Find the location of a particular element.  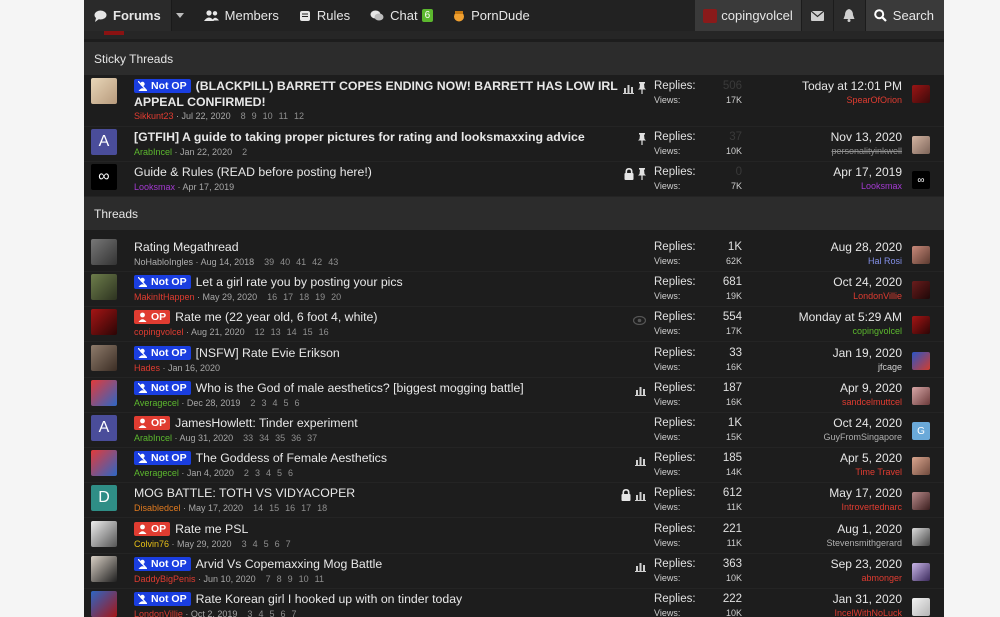

thread-author-link: MakinItHappen is located at coordinates (164, 297).